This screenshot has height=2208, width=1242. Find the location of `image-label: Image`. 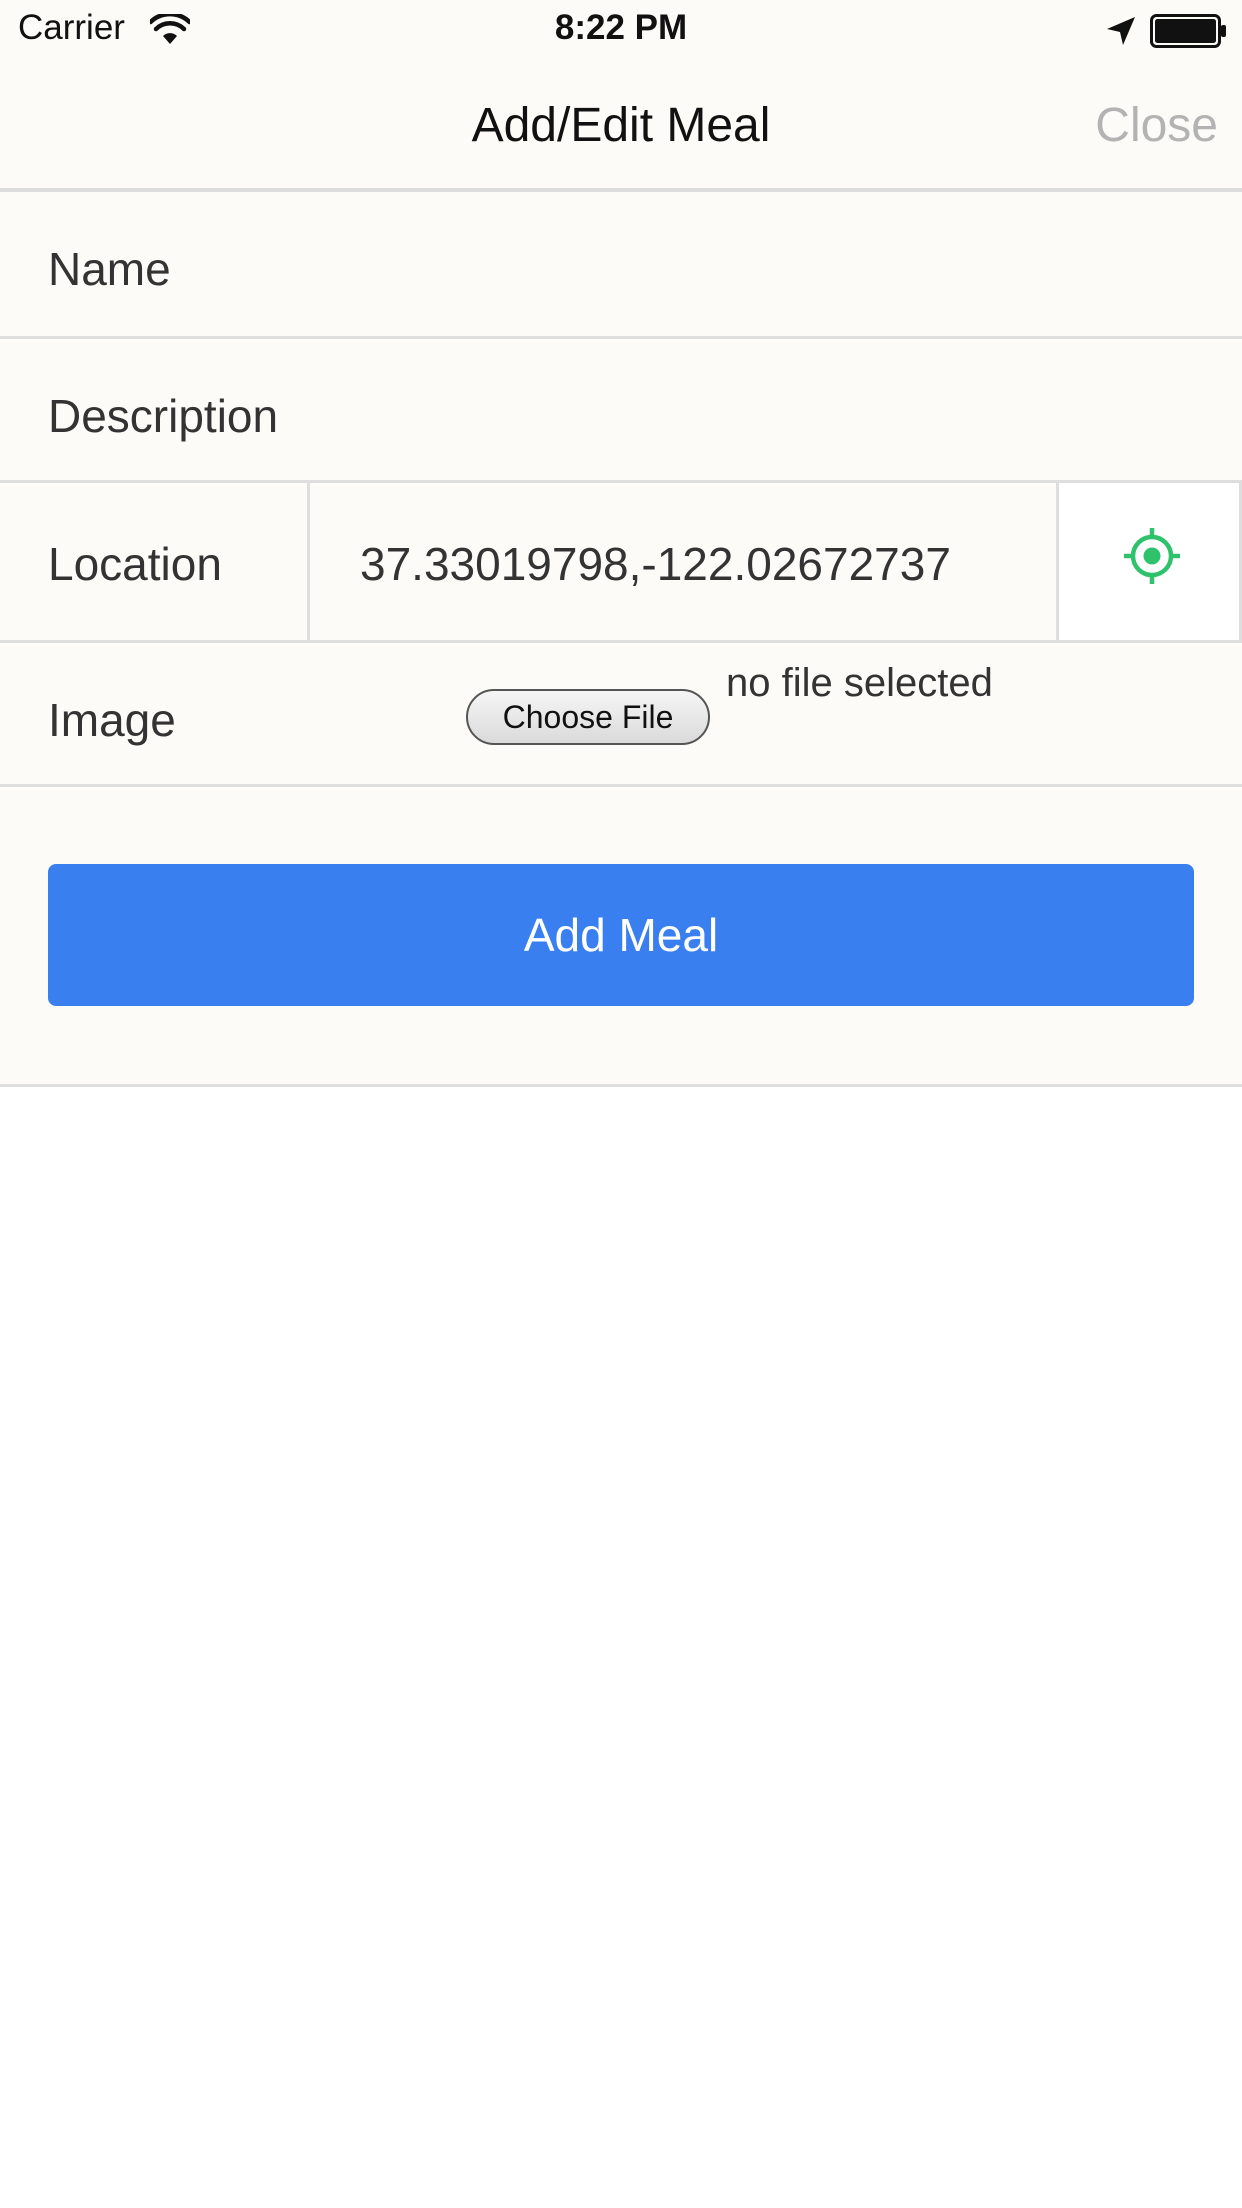

image-label: Image is located at coordinates (112, 720).